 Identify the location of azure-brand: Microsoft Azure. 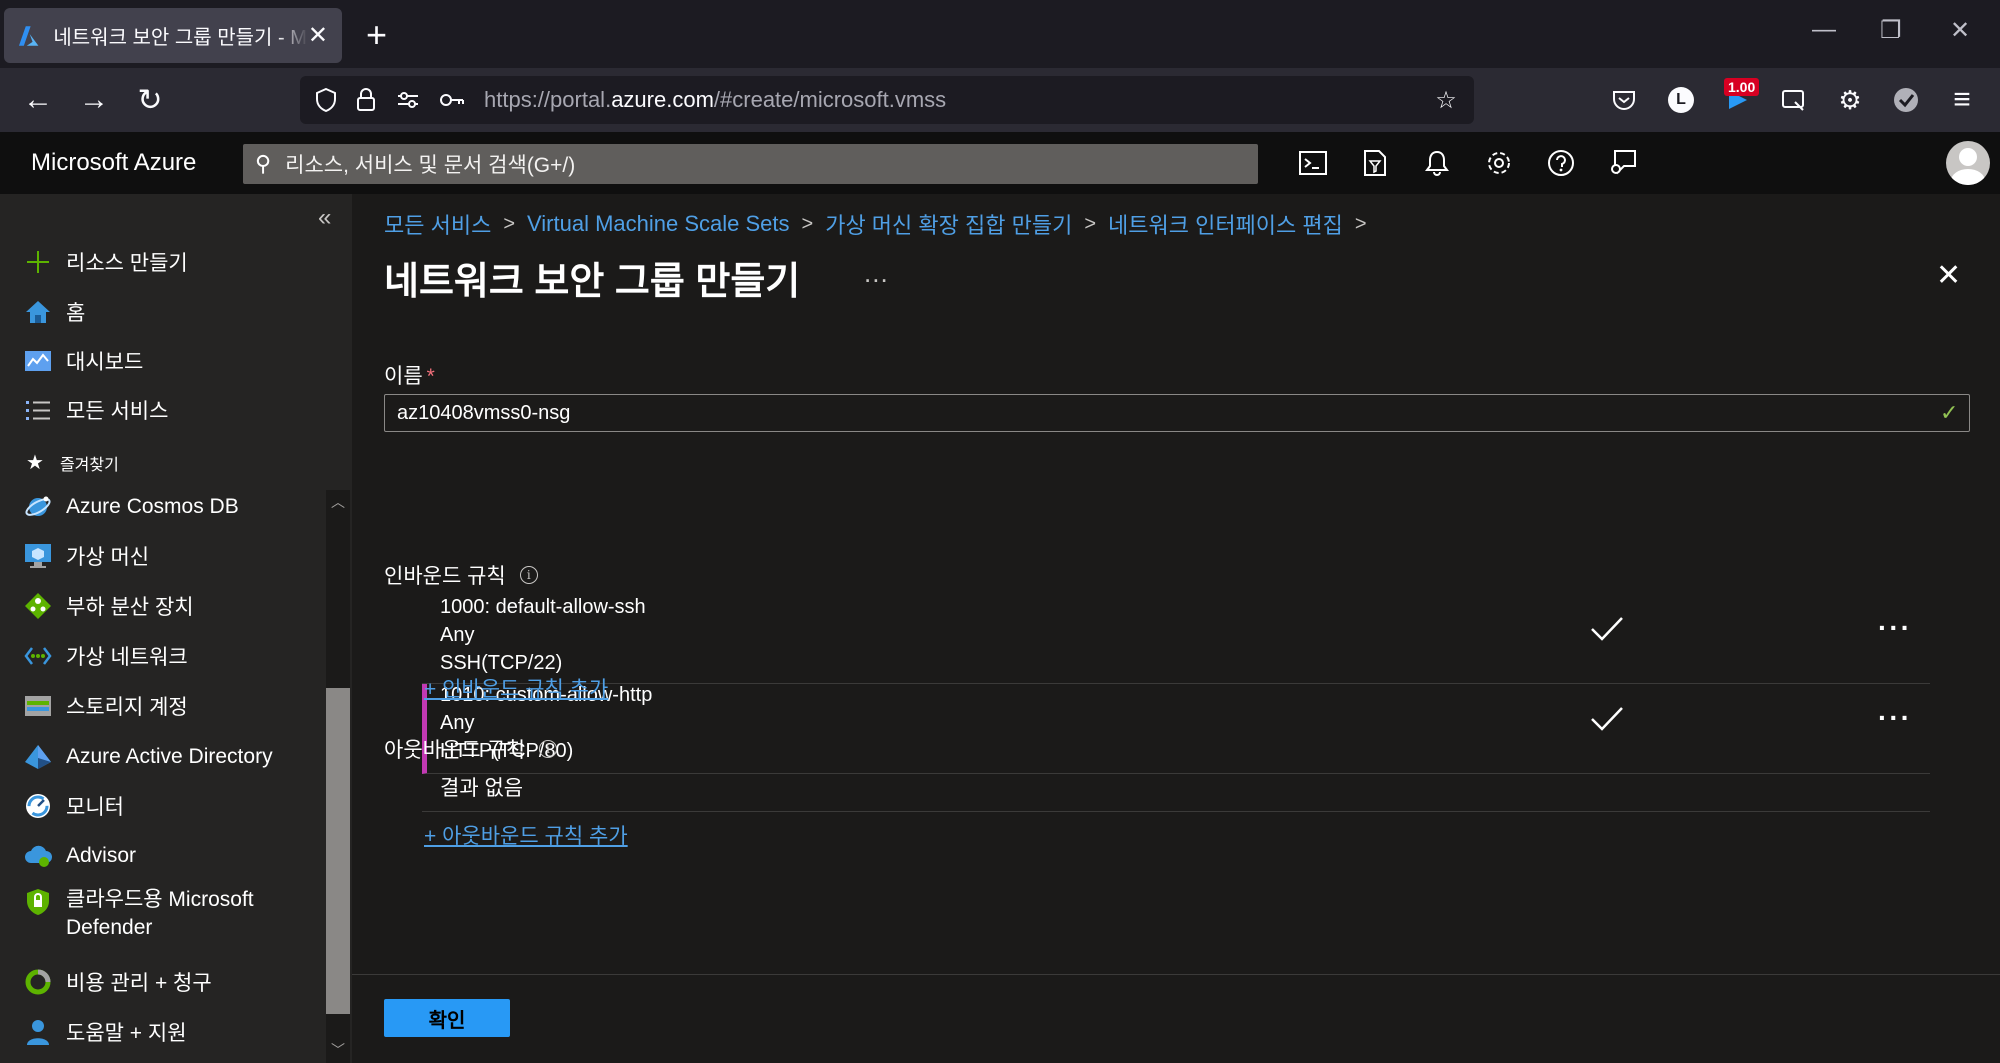
(113, 163).